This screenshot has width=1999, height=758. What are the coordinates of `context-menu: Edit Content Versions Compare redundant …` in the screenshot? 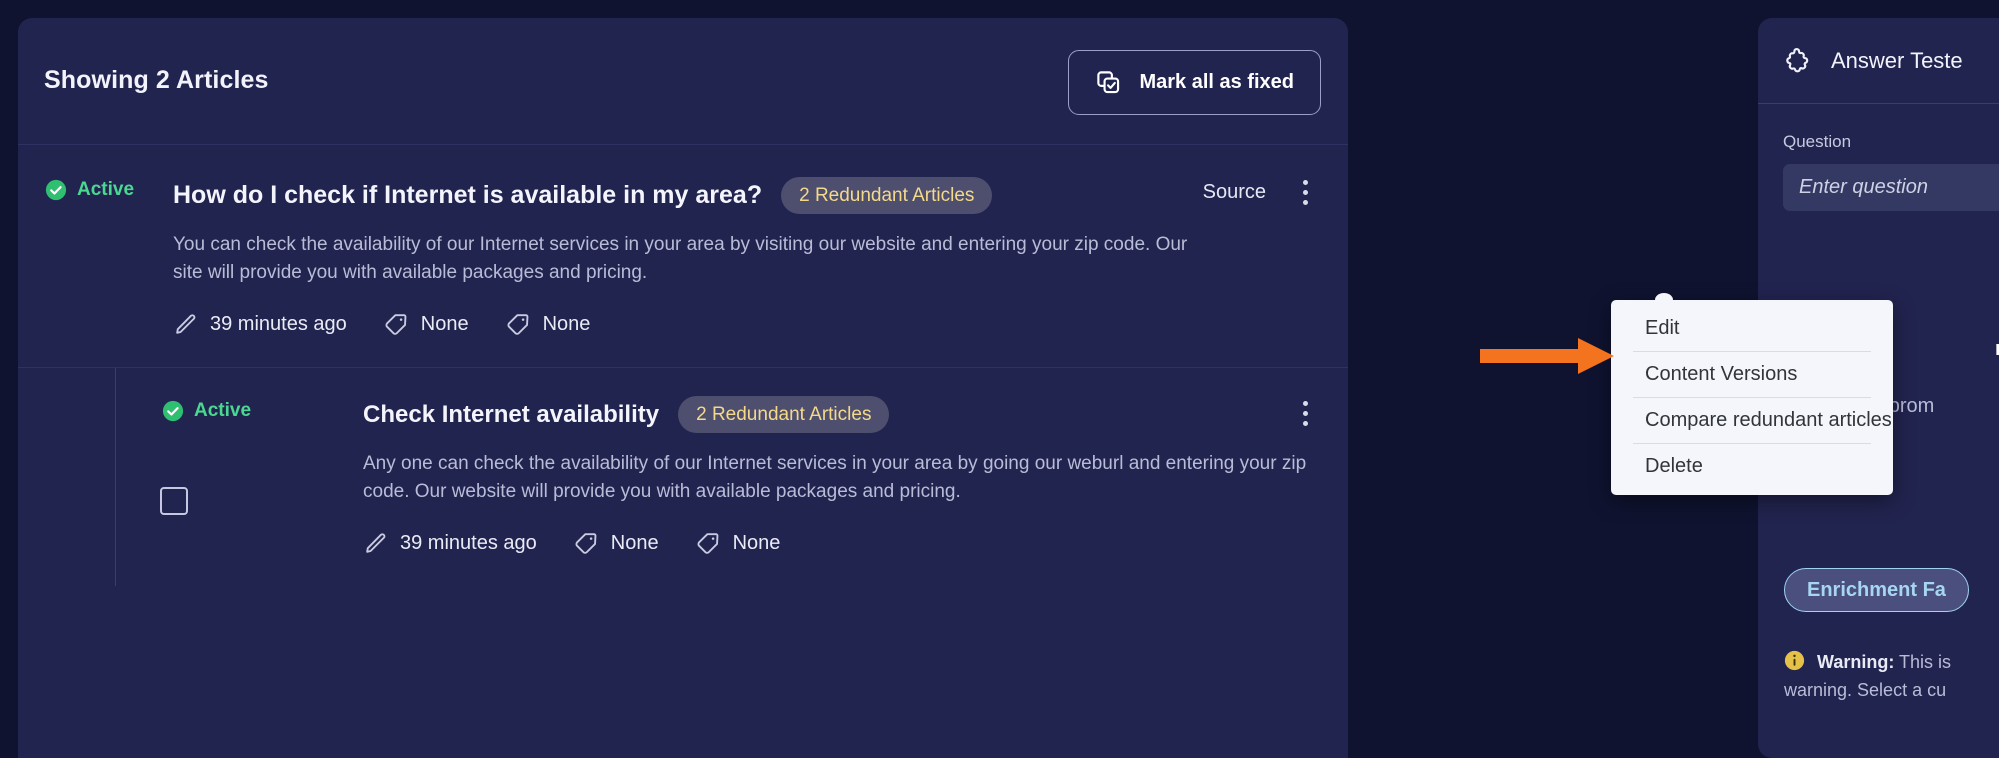 It's located at (1752, 394).